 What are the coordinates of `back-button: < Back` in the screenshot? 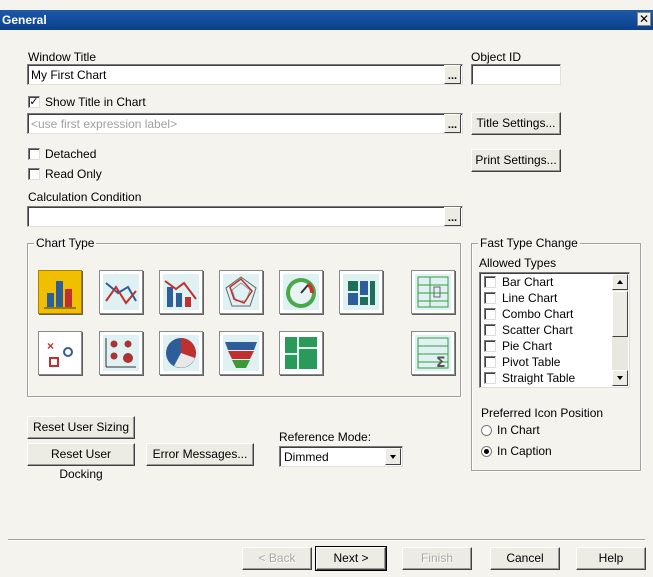 It's located at (277, 558).